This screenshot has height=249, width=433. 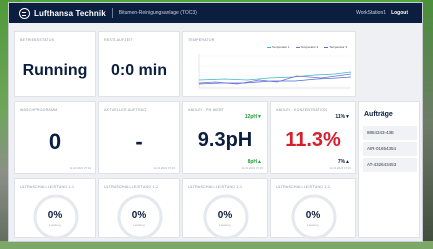 I want to click on current-order-card: AKTUELLER AUFTRAG - 11.10.2021 07:43, so click(x=139, y=137).